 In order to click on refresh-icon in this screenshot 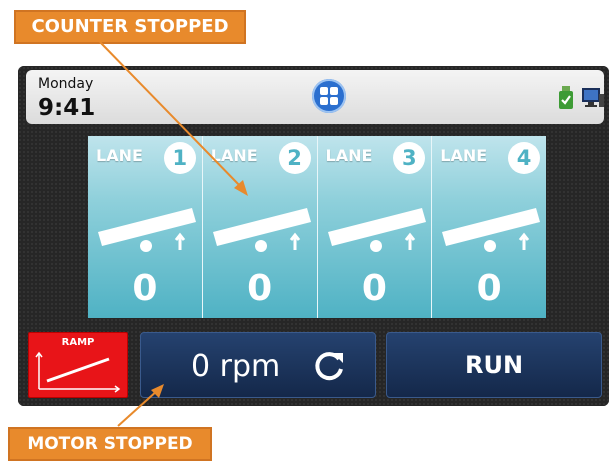, I will do `click(329, 365)`.